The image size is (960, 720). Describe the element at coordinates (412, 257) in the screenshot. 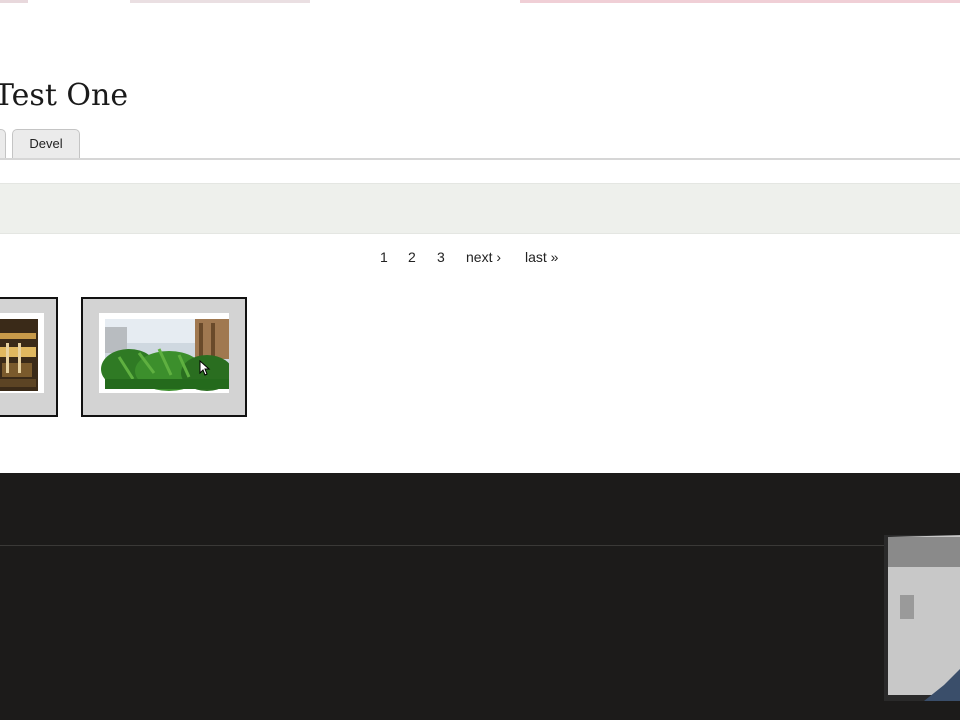

I see `pager-item-2: 2` at that location.